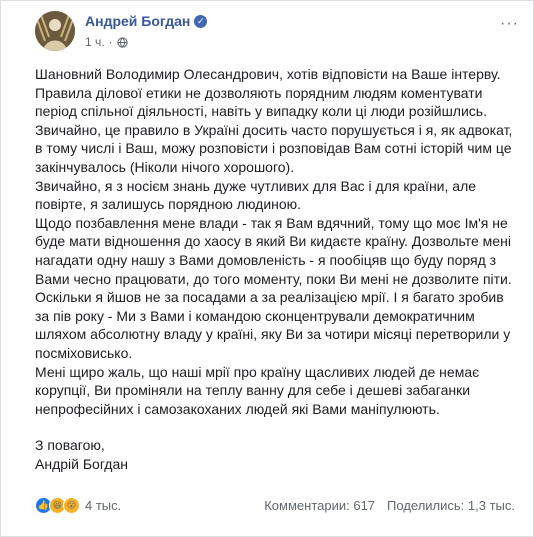 The image size is (534, 537). I want to click on avatar-image, so click(55, 31).